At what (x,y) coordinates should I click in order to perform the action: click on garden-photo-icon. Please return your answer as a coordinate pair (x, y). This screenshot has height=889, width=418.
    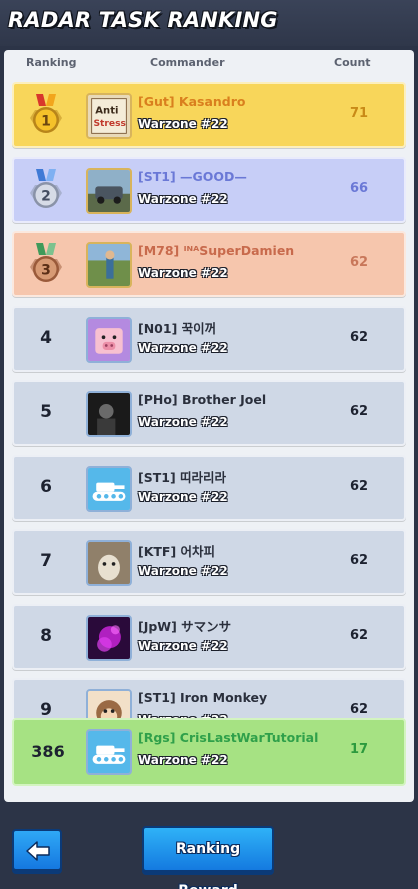
    Looking at the image, I should click on (109, 265).